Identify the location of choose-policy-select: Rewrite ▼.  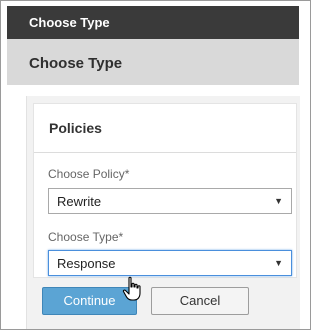
(170, 201).